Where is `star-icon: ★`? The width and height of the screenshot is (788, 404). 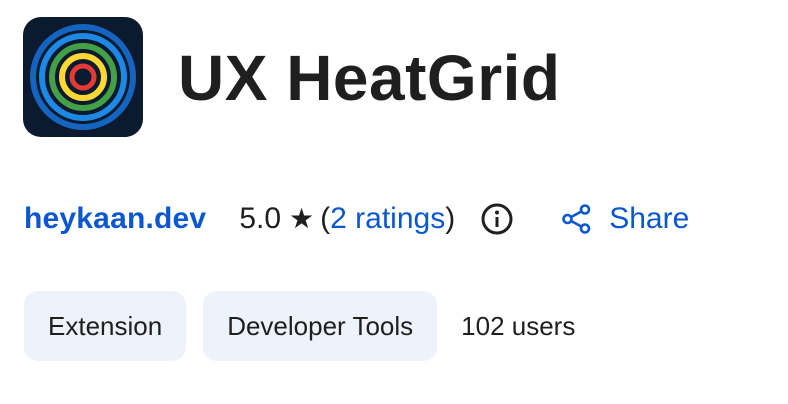 star-icon: ★ is located at coordinates (302, 218).